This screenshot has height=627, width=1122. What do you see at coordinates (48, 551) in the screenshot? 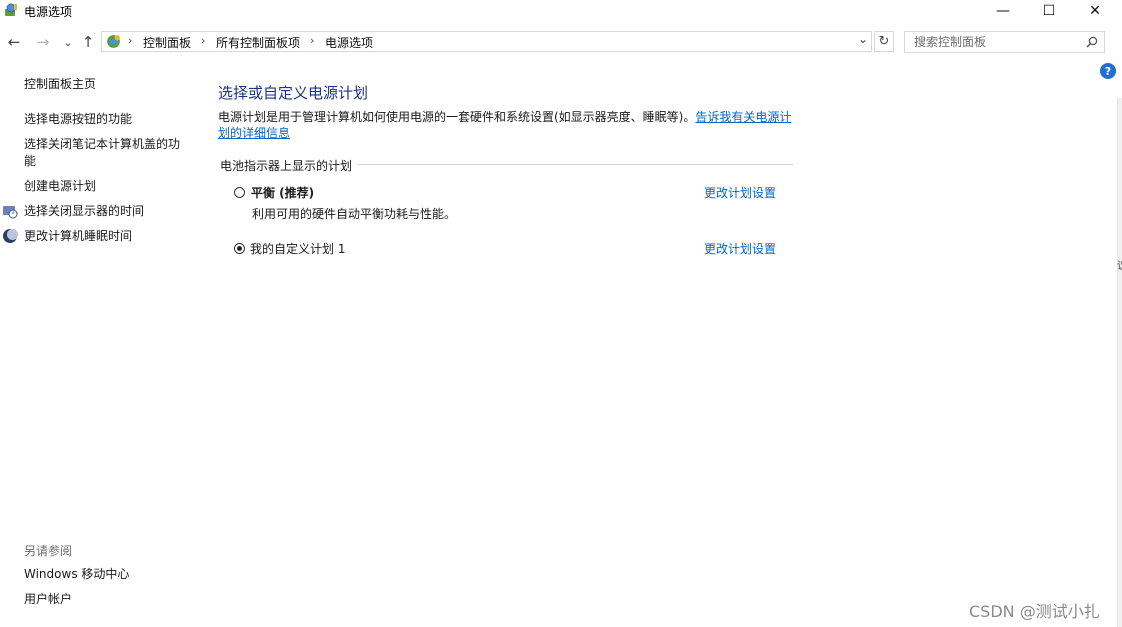
I see `see-also-heading: 另请参阅` at bounding box center [48, 551].